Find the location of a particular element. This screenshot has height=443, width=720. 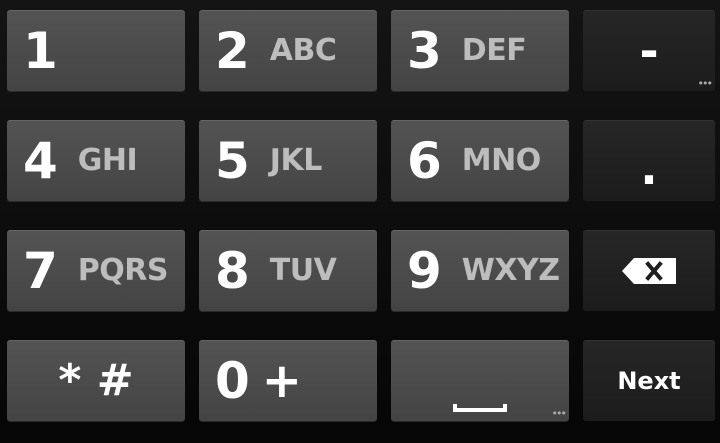

key-0-plus: + is located at coordinates (282, 381).